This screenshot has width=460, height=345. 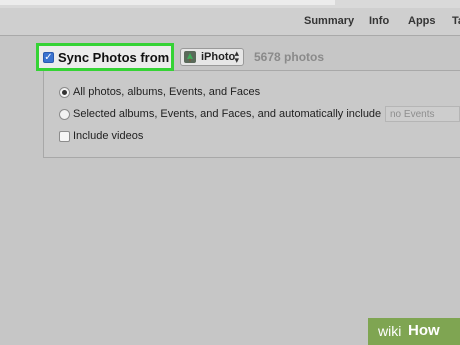 What do you see at coordinates (190, 57) in the screenshot?
I see `iphoto-icon` at bounding box center [190, 57].